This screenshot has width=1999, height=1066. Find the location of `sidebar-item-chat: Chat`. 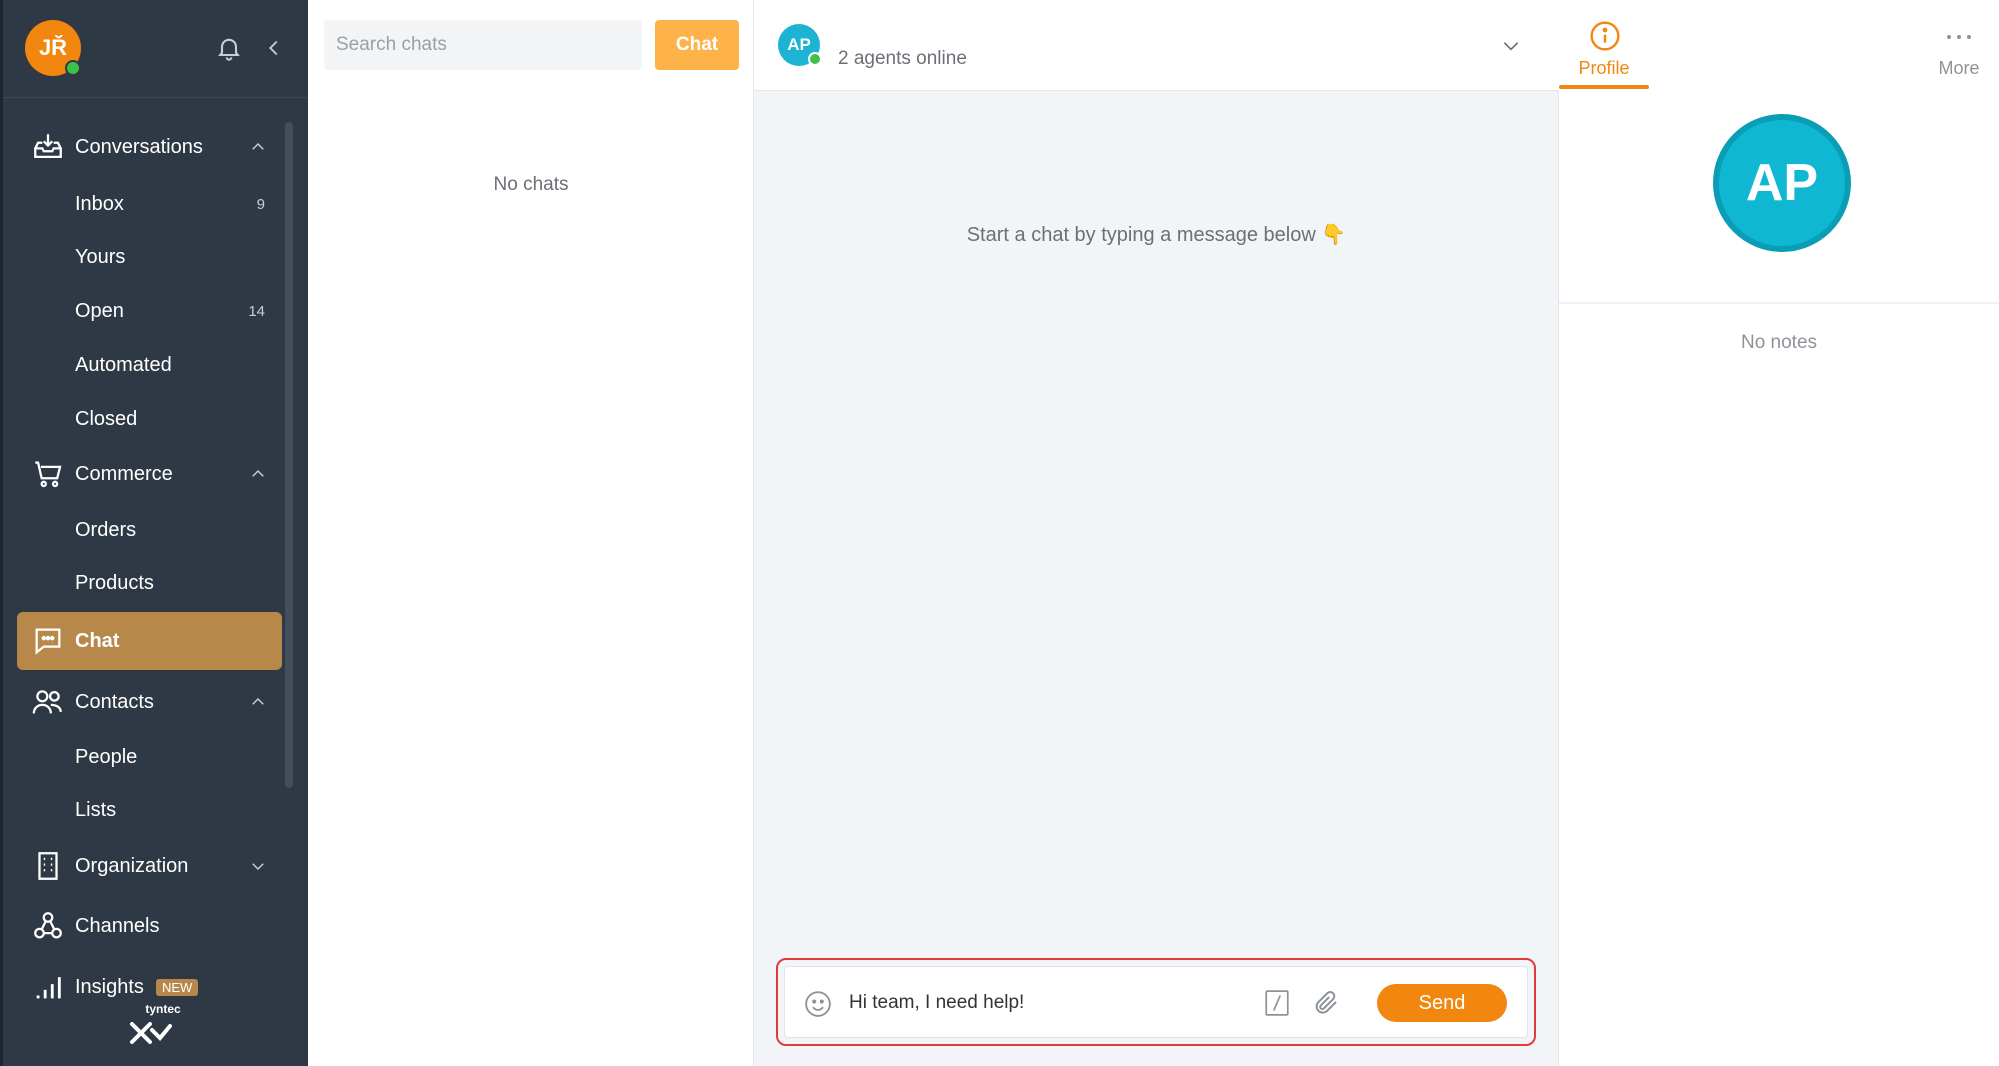

sidebar-item-chat: Chat is located at coordinates (149, 641).